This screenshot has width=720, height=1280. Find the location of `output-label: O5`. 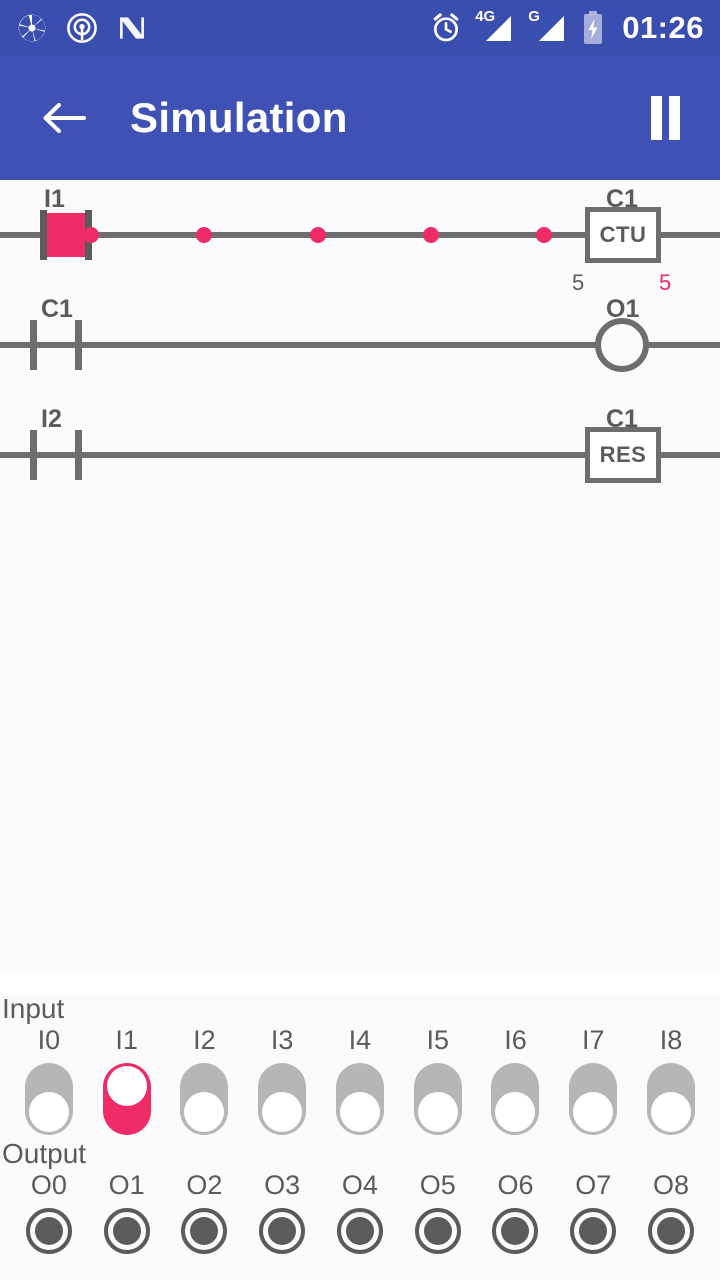

output-label: O5 is located at coordinates (437, 1185).